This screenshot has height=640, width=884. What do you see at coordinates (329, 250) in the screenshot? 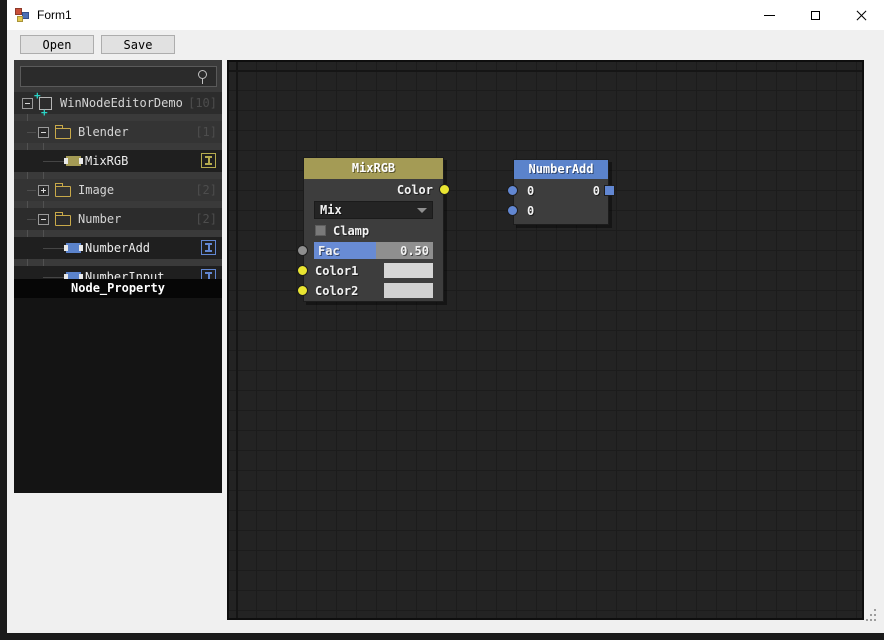
I see `fac-label: Fac` at bounding box center [329, 250].